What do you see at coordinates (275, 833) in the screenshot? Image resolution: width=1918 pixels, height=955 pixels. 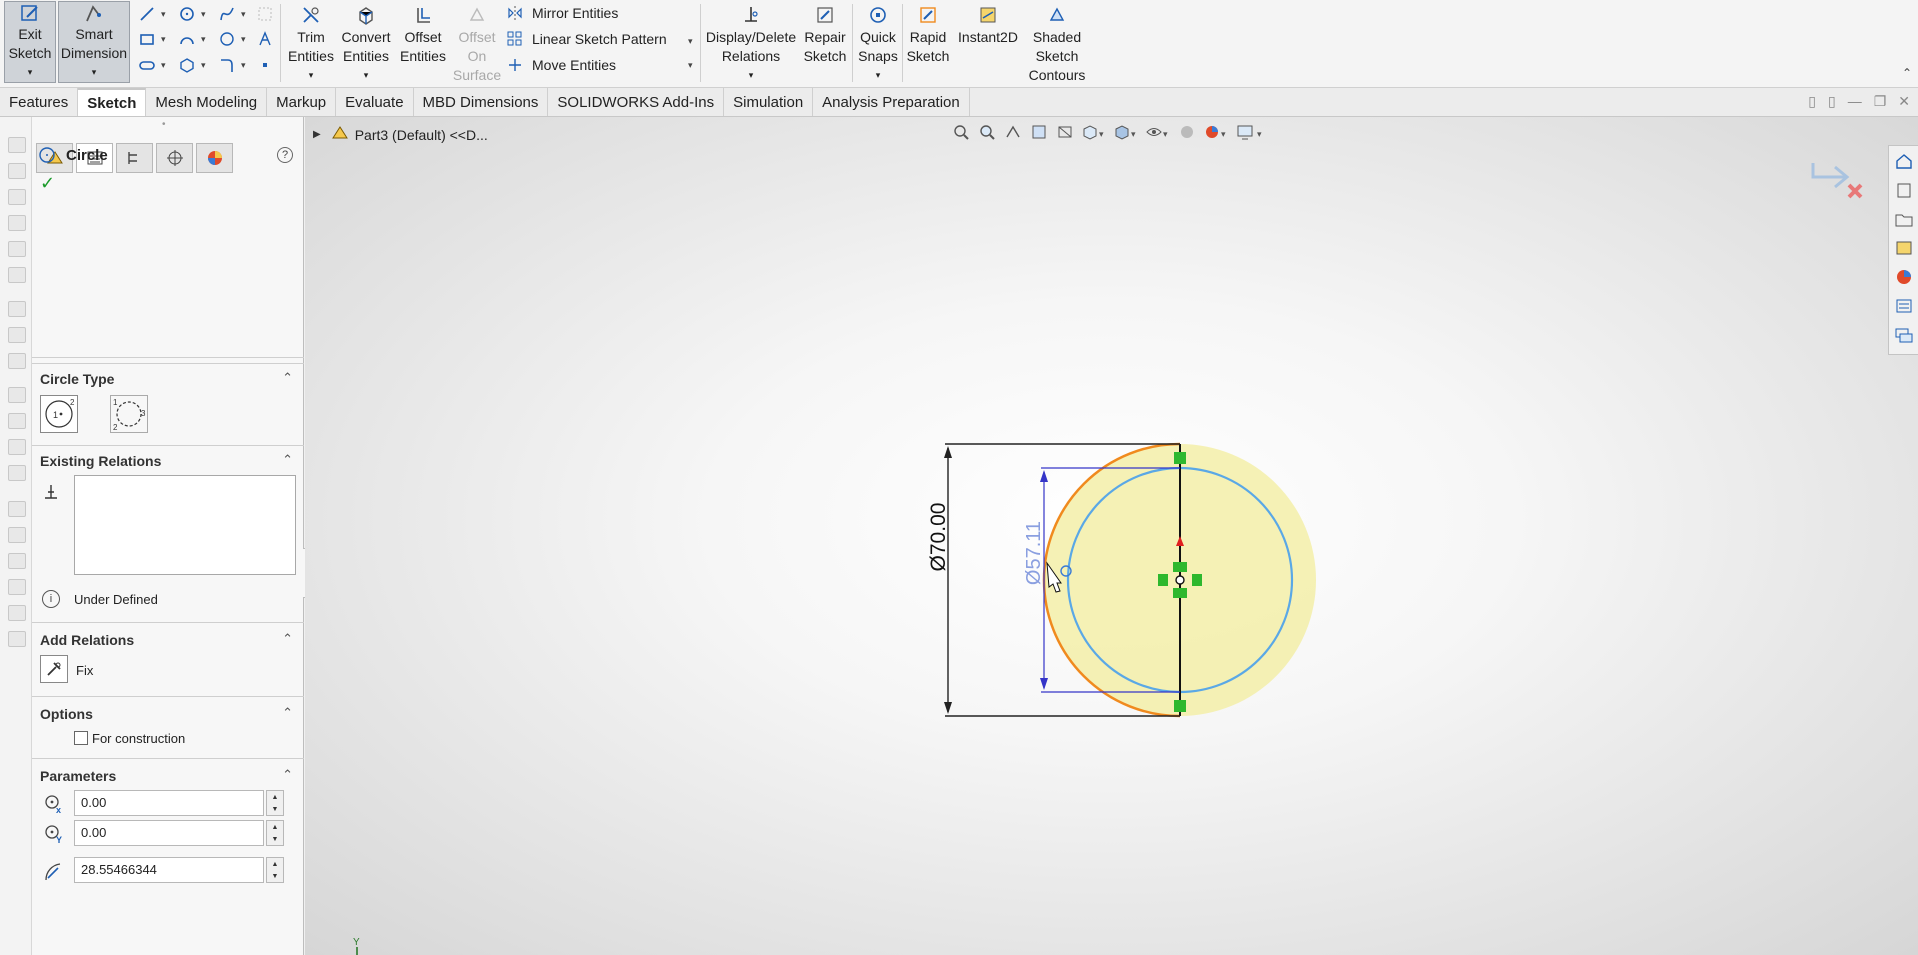 I see `center-y-spinner: ▲ ▼` at bounding box center [275, 833].